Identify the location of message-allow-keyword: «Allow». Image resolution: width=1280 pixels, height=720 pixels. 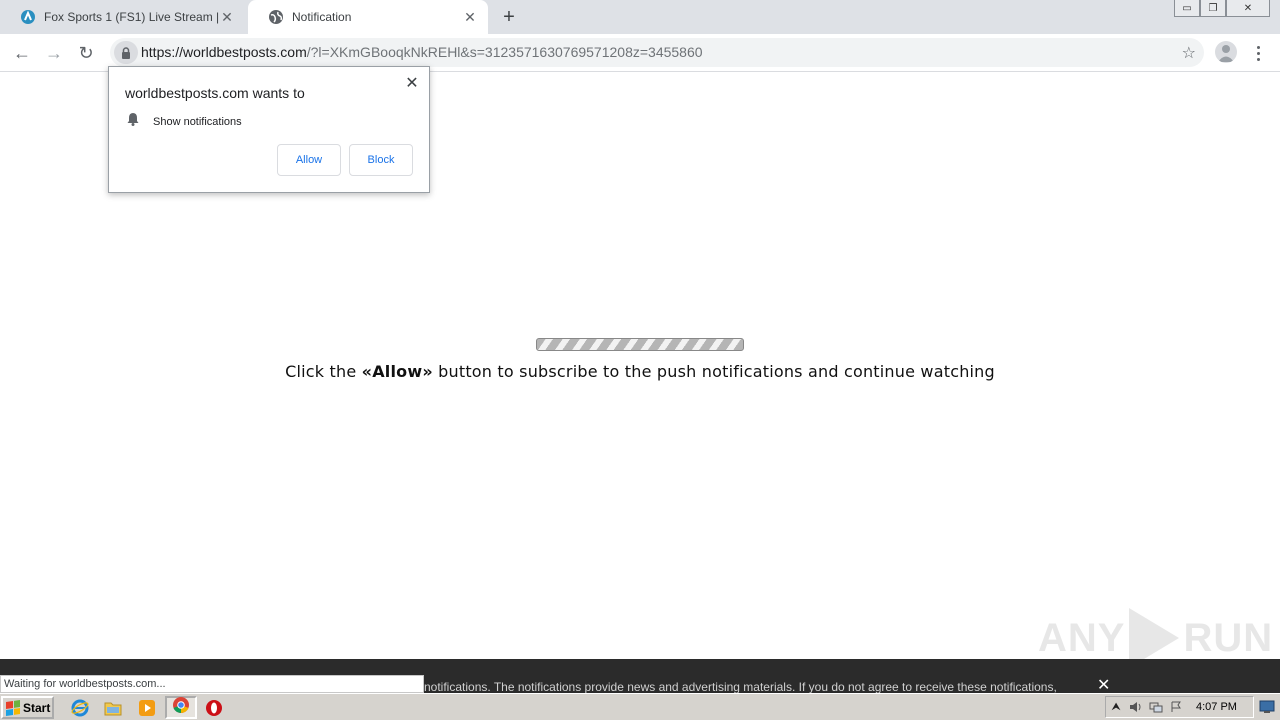
(397, 371).